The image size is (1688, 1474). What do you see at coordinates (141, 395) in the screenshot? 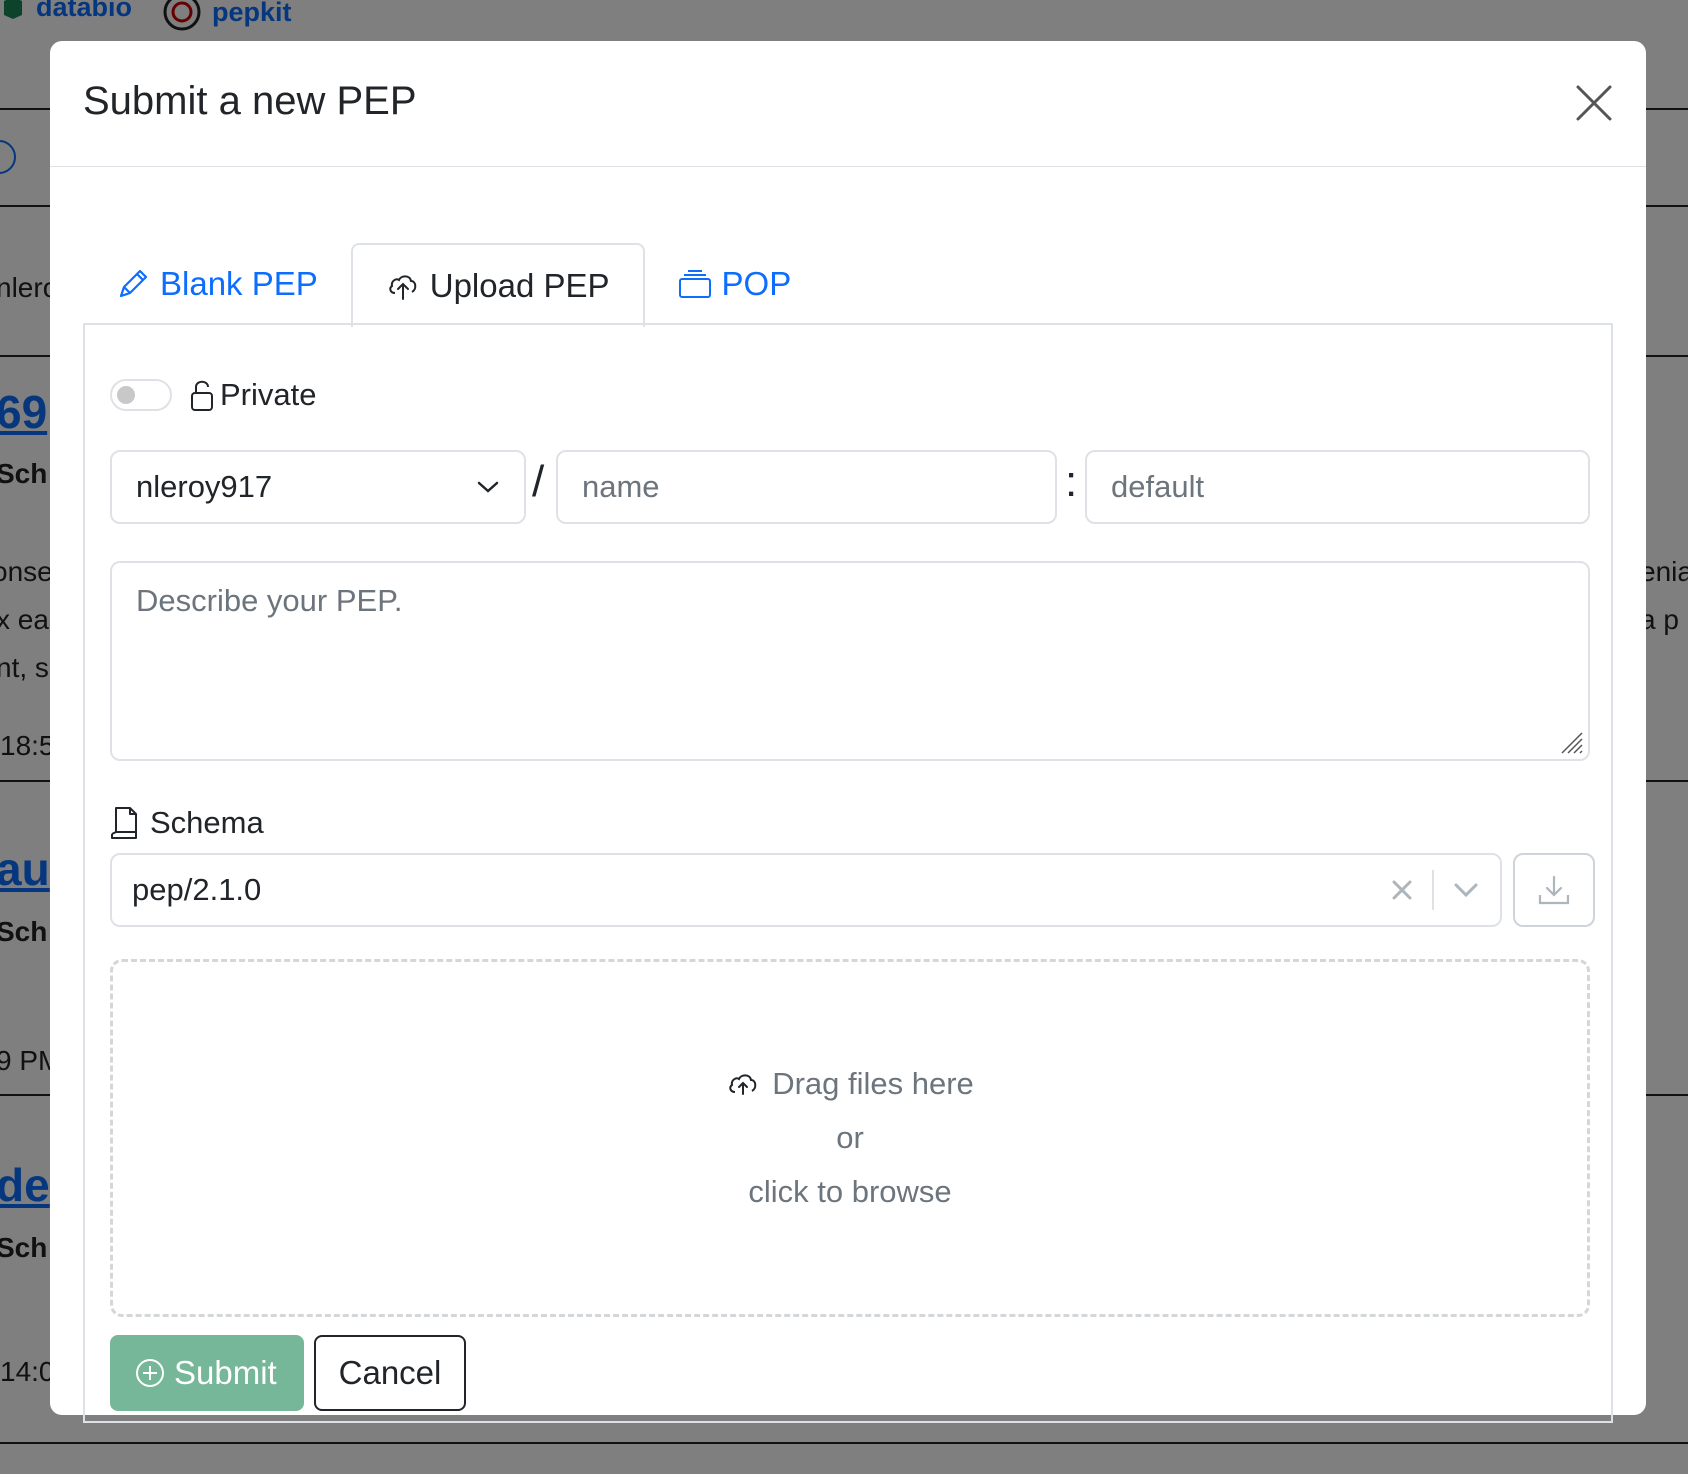
I see `private-toggle` at bounding box center [141, 395].